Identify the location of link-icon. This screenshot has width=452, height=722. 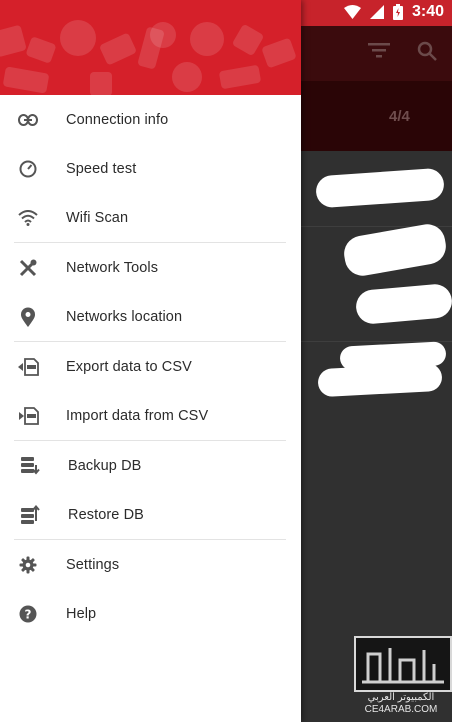
(28, 120).